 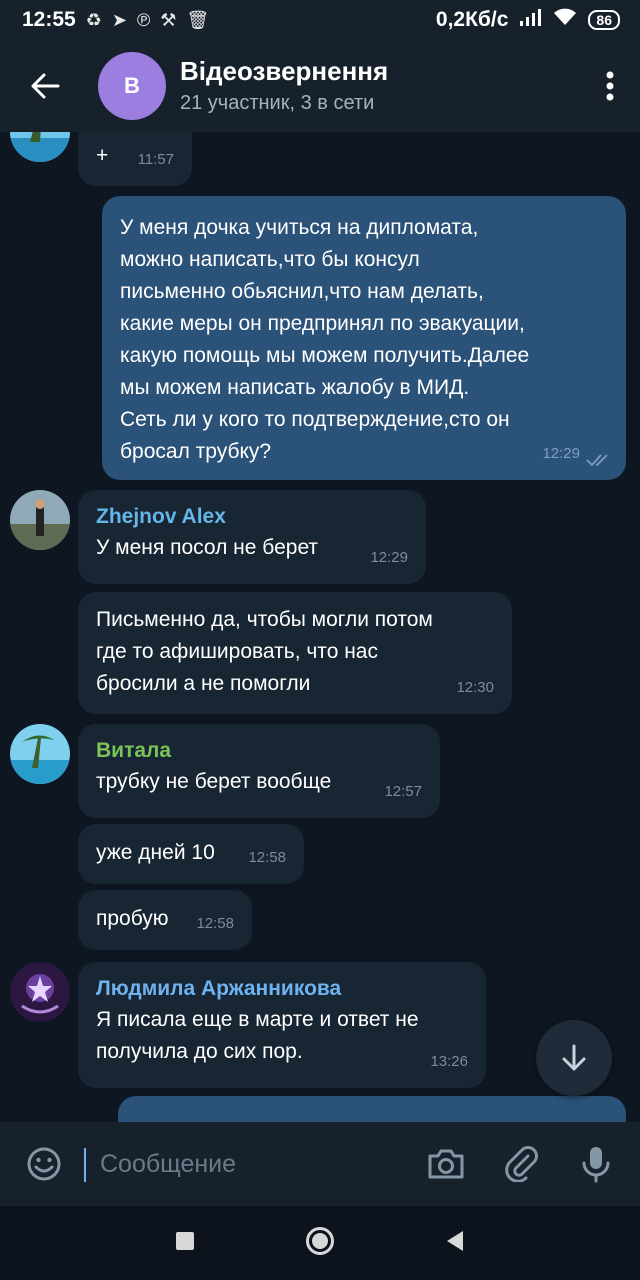 What do you see at coordinates (284, 71) in the screenshot?
I see `chat-title: Відеозвернення` at bounding box center [284, 71].